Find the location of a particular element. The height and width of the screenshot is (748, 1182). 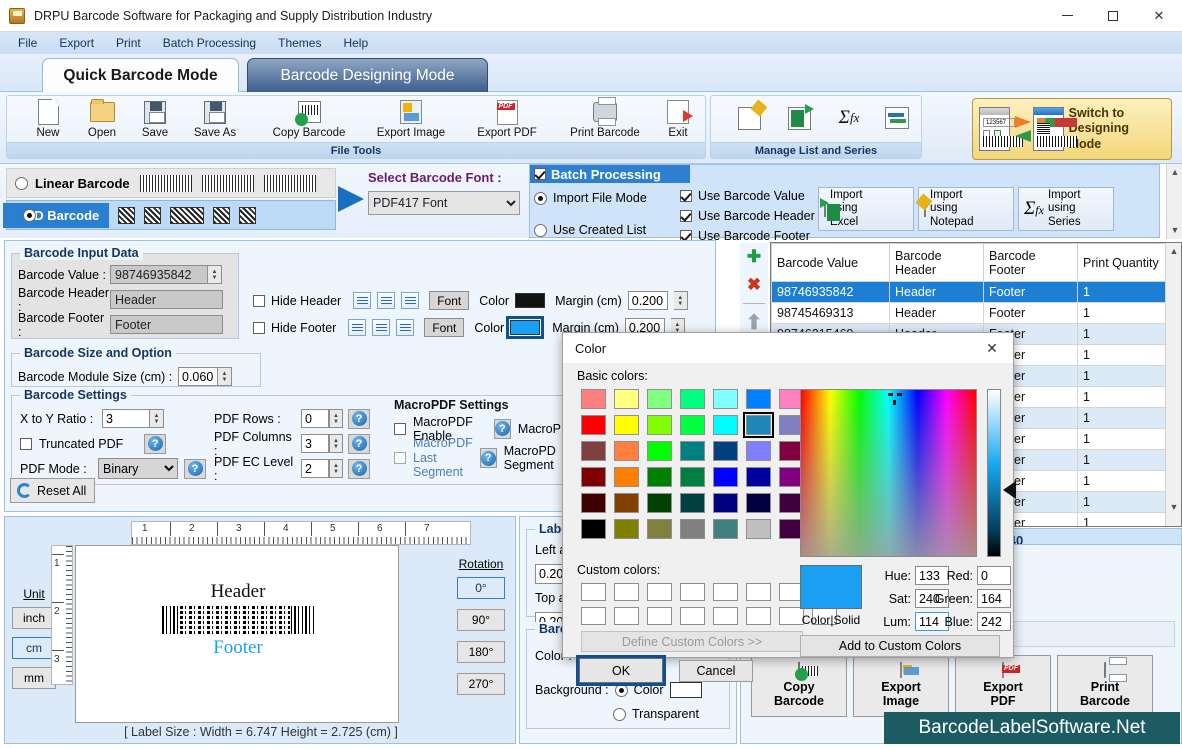

grid-vertical-scrollbar: ▲ ▼ is located at coordinates (1173, 384).